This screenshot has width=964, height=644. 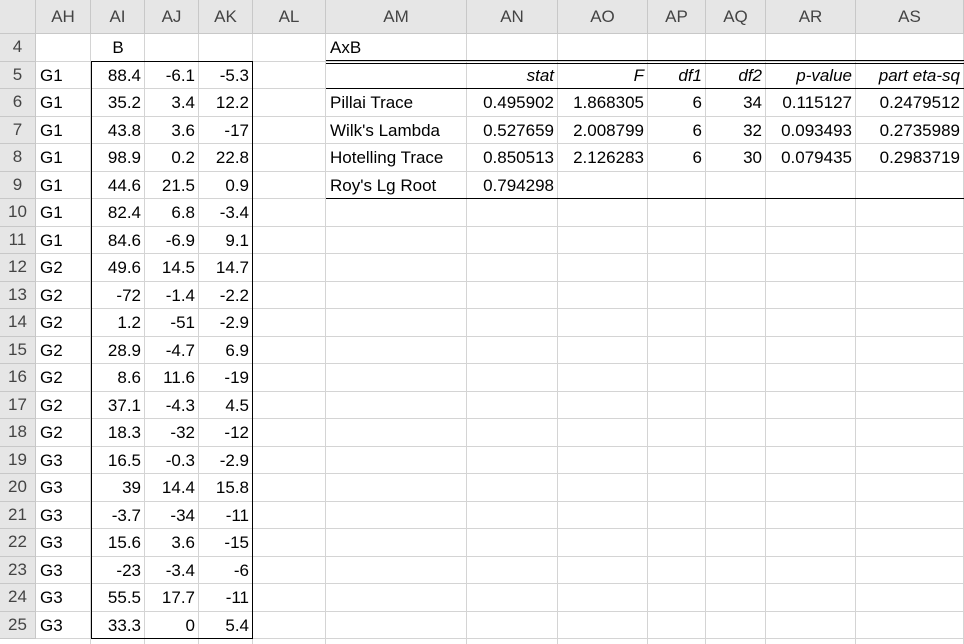 I want to click on manova-value-cell: 1.868305, so click(x=603, y=103).